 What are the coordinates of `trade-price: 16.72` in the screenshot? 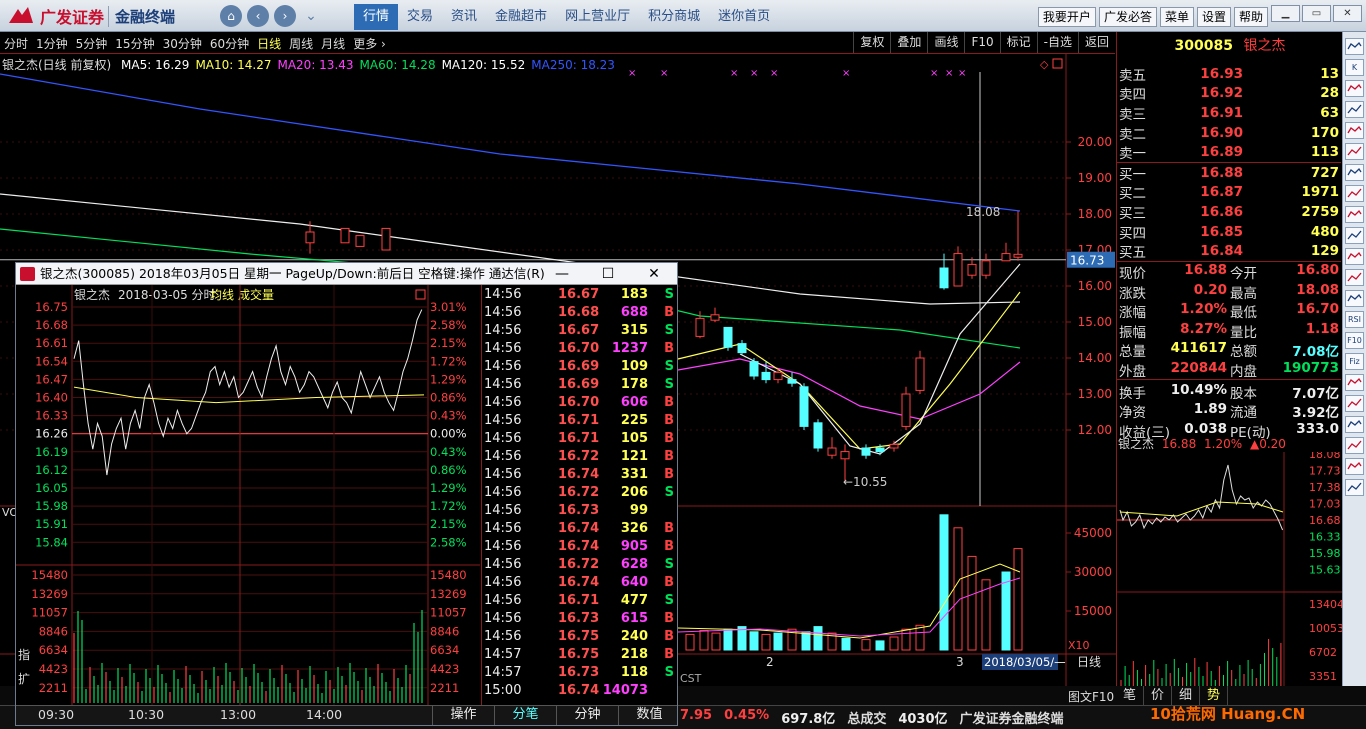 It's located at (579, 456).